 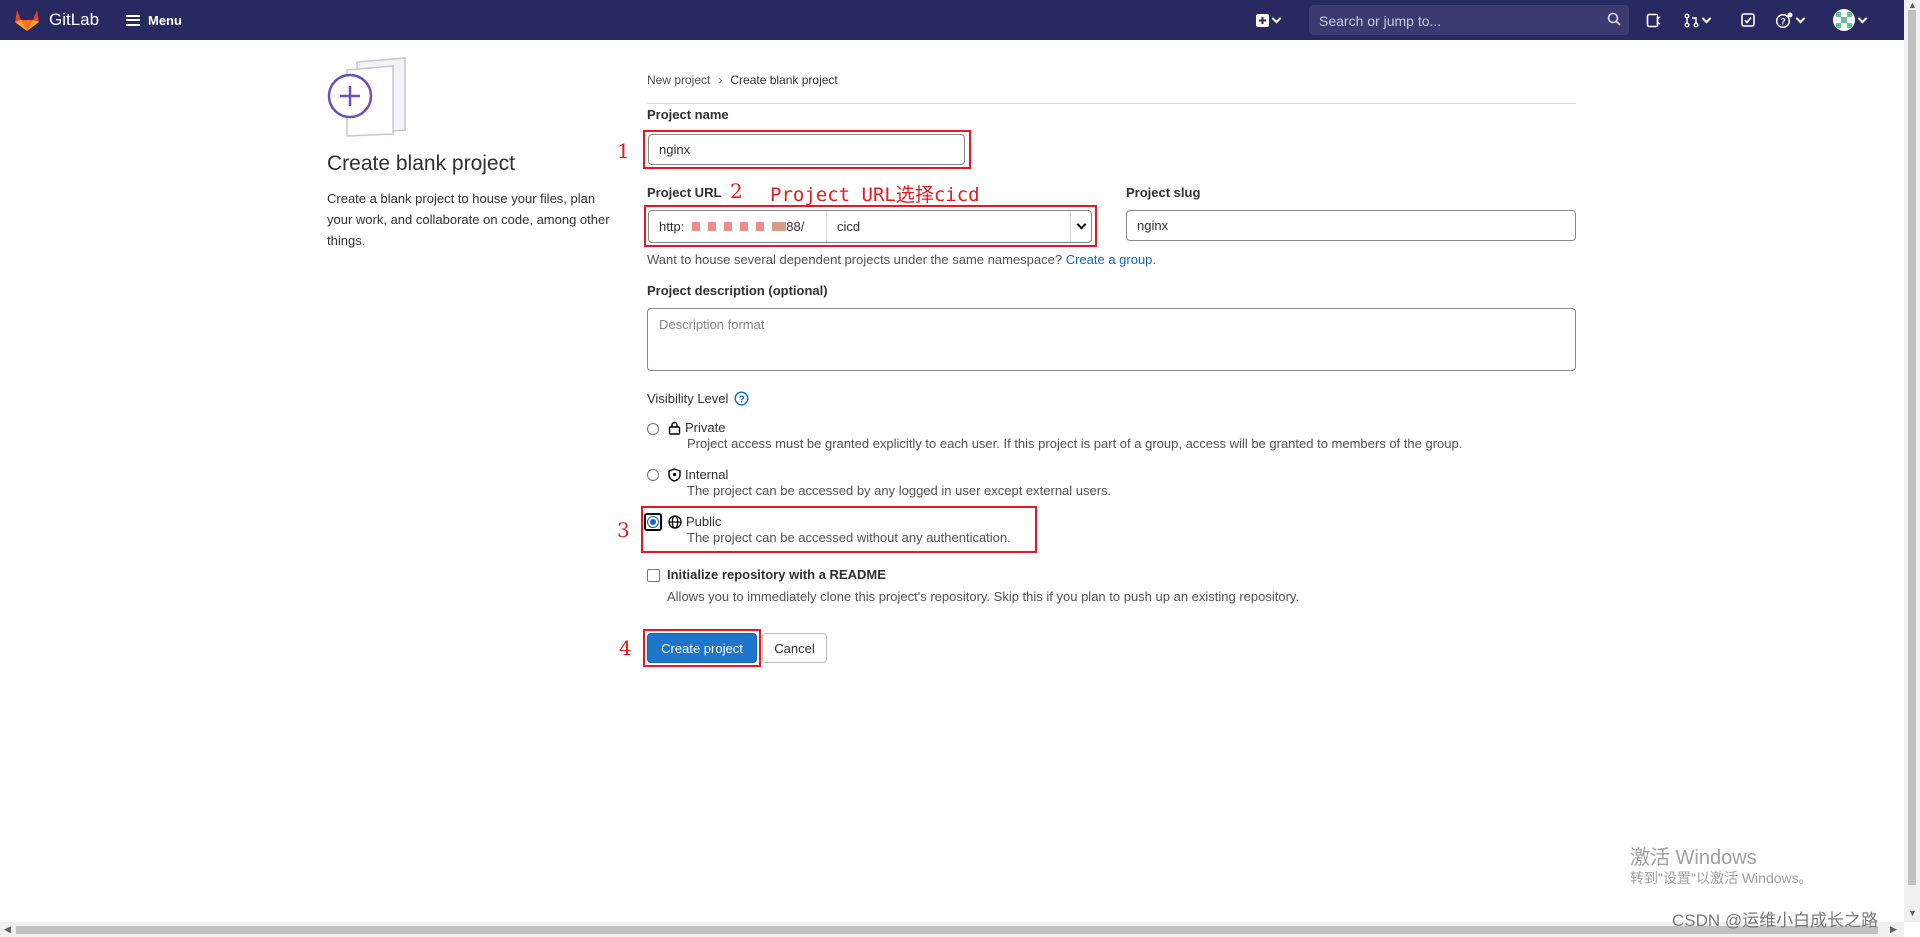 What do you see at coordinates (688, 398) in the screenshot?
I see `visibility-label: Visibility Level` at bounding box center [688, 398].